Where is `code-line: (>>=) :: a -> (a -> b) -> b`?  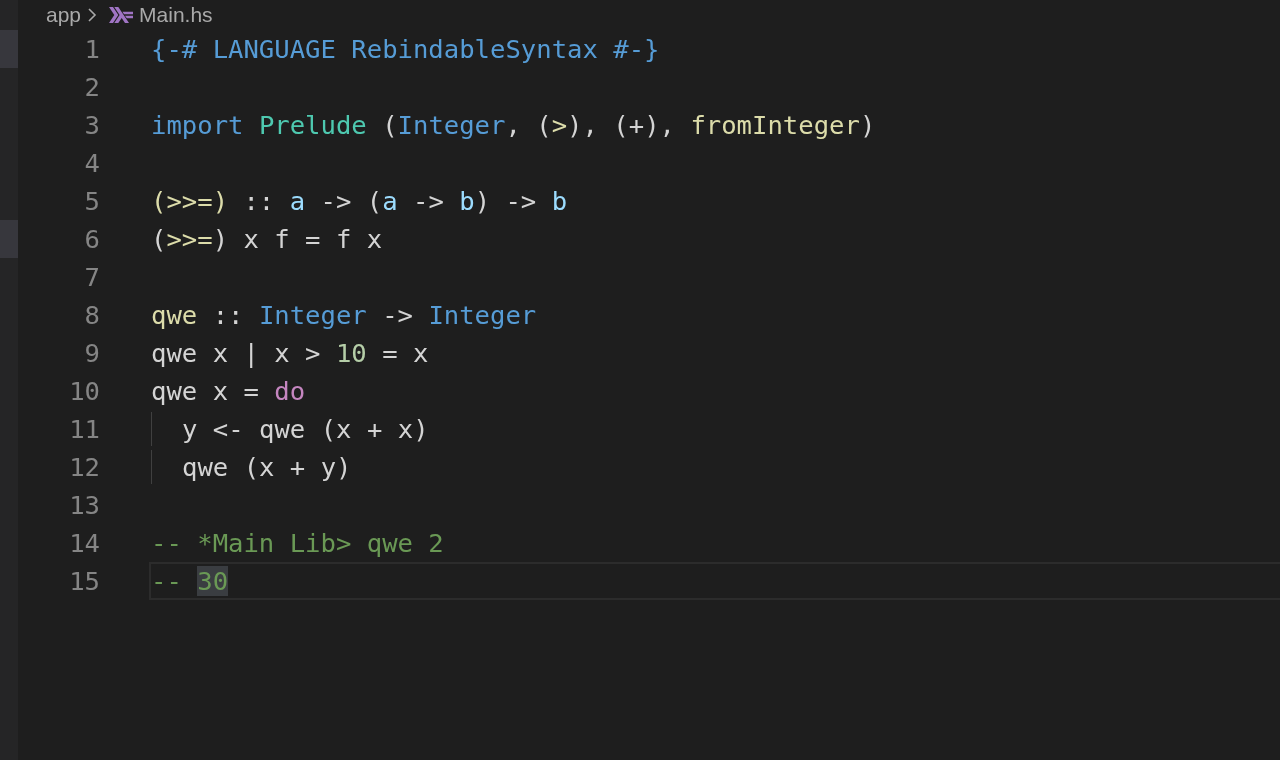
code-line: (>>=) :: a -> (a -> b) -> b is located at coordinates (359, 201).